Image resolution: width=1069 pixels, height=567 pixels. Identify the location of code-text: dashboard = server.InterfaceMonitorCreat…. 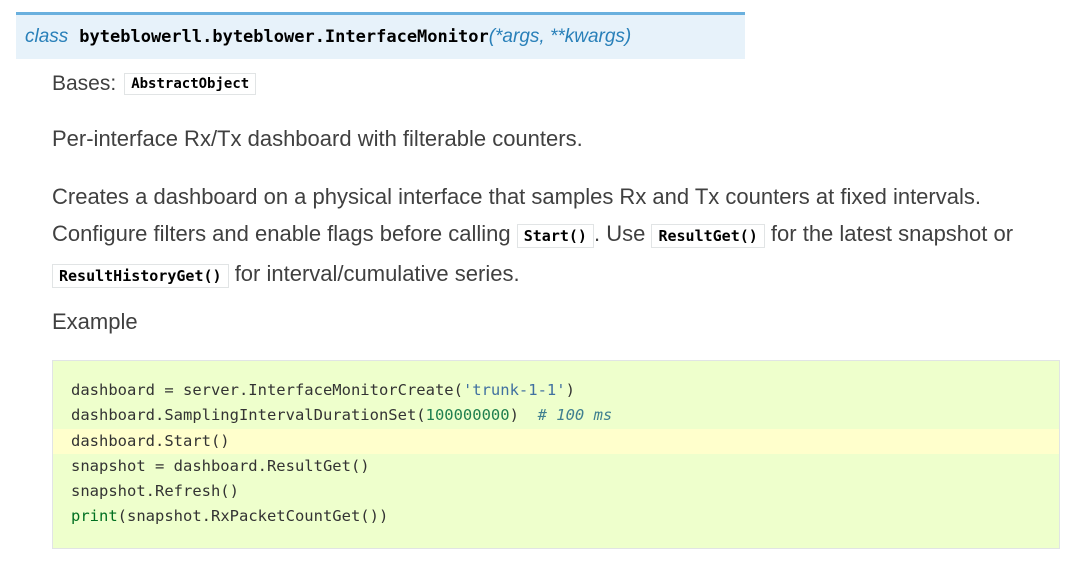
(267, 390).